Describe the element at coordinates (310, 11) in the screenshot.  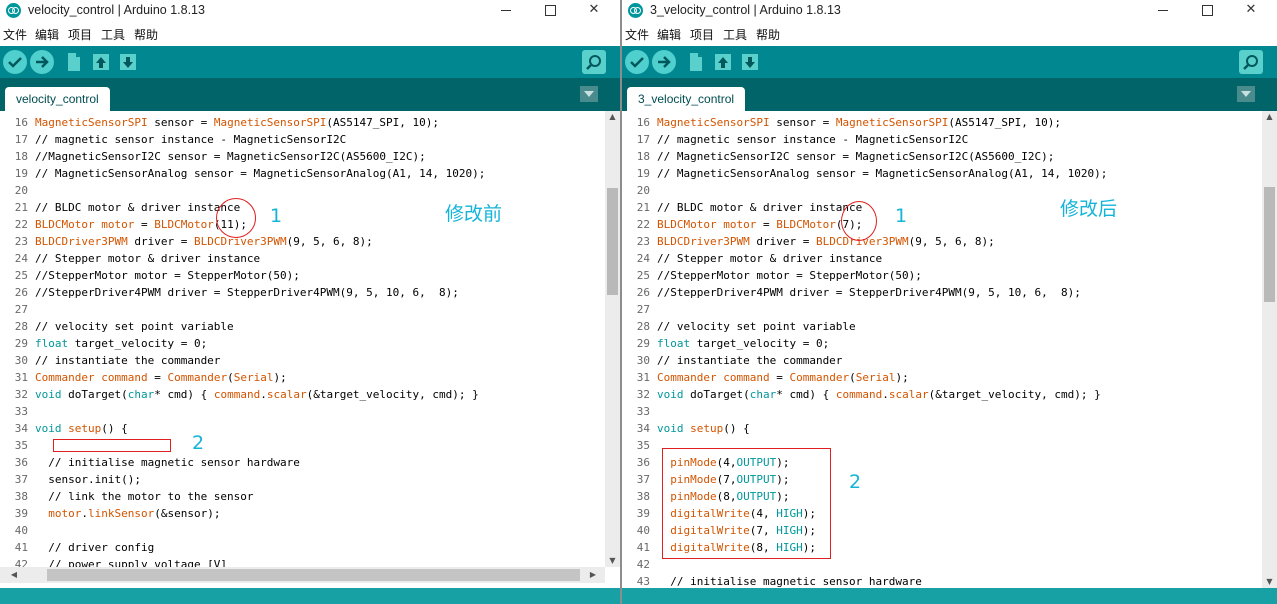
I see `title-bar: velocity_control | Arduino 1.8.13 ✕` at that location.